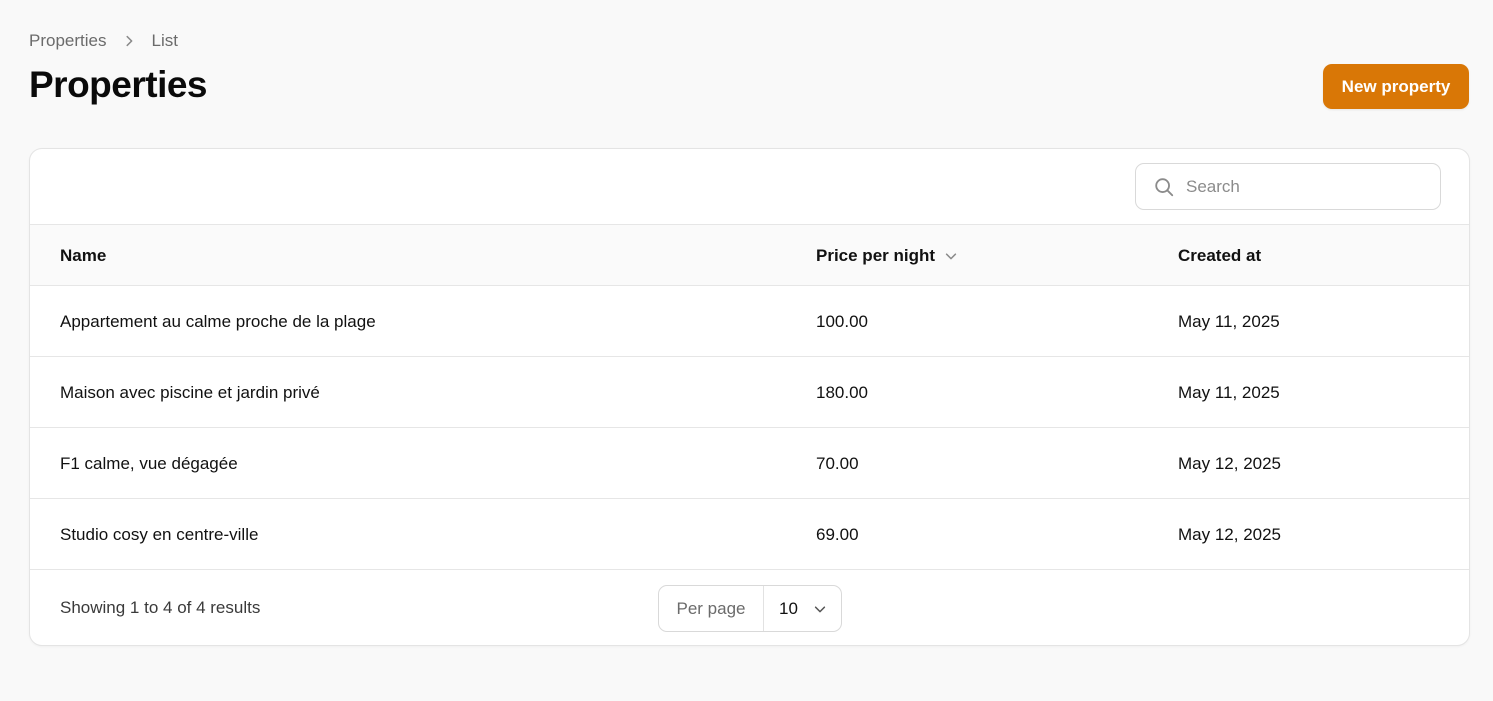  I want to click on search-icon, so click(1164, 187).